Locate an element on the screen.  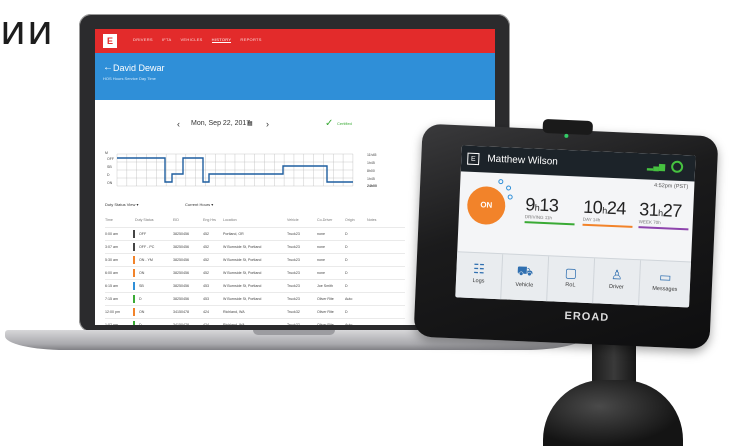
counter-mins: 13 is located at coordinates (548, 205).